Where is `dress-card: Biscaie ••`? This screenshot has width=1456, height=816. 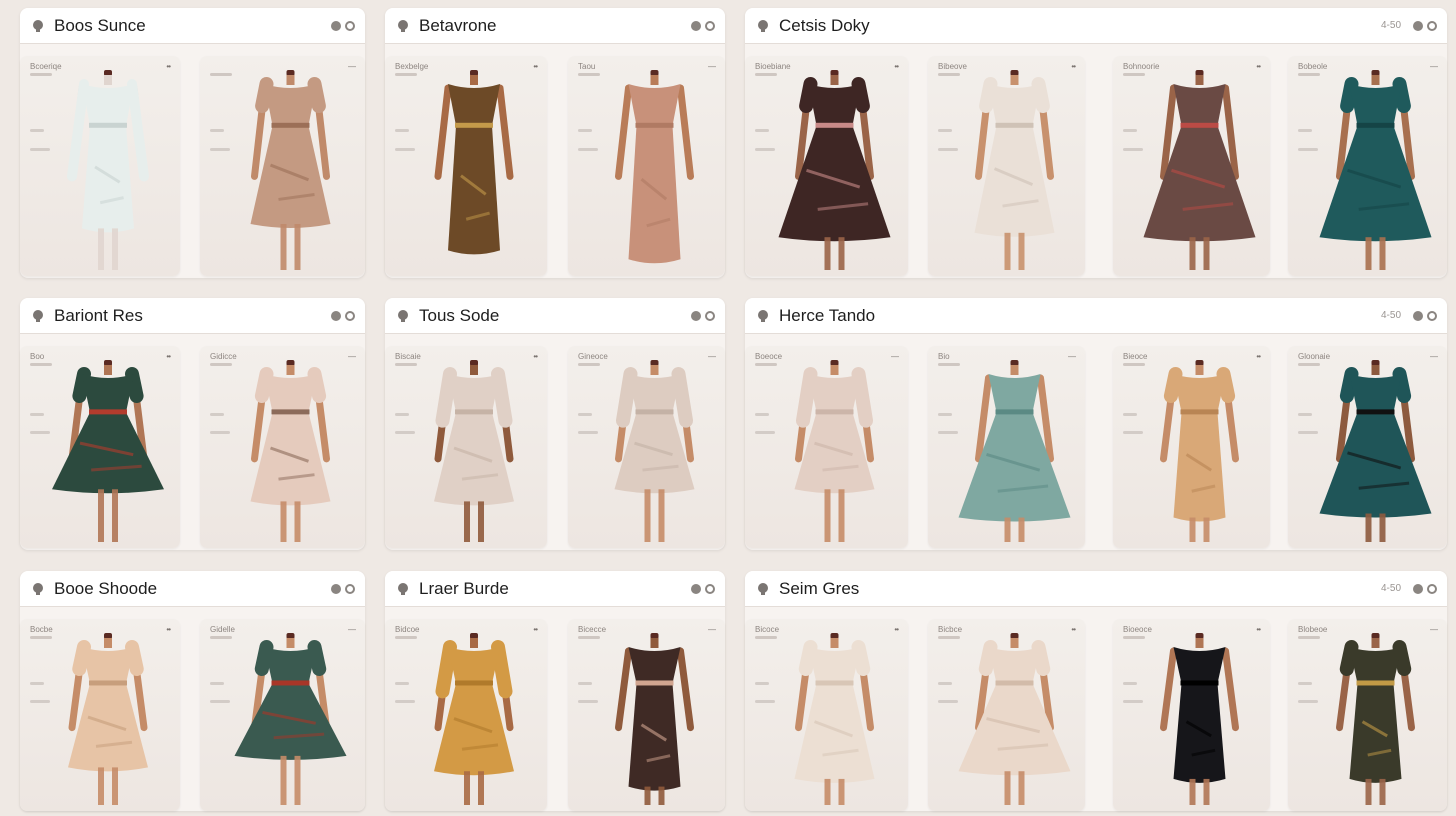 dress-card: Biscaie •• is located at coordinates (466, 447).